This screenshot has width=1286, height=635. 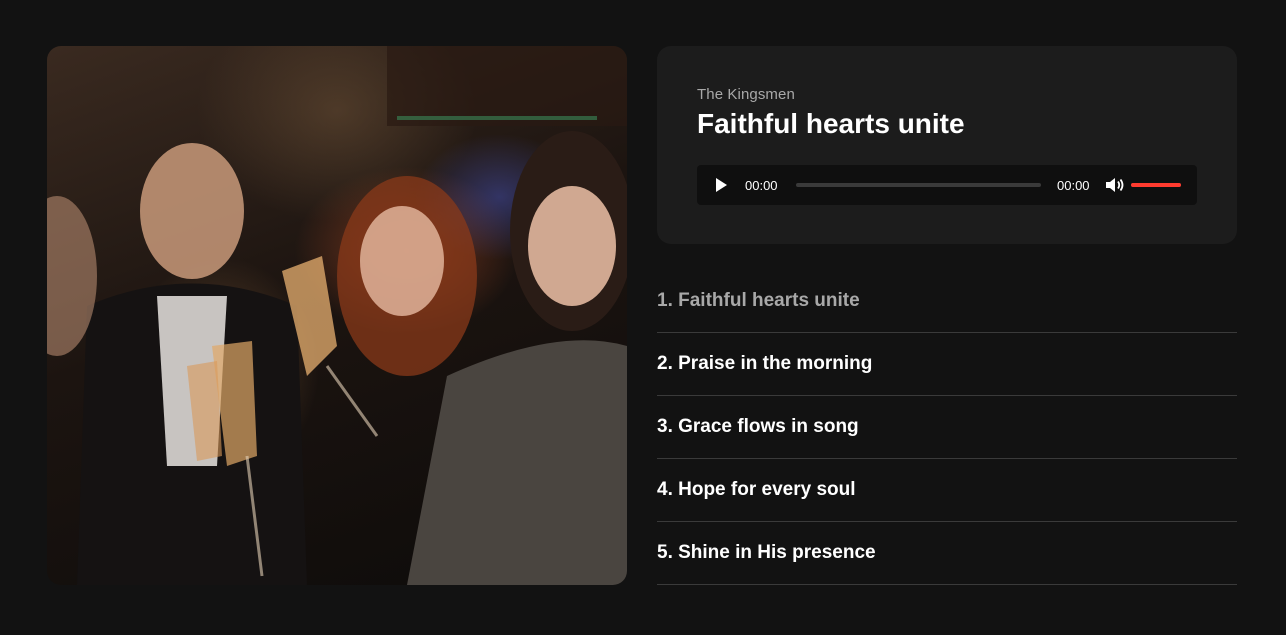 What do you see at coordinates (947, 553) in the screenshot?
I see `playlist-track-5: 5. Shine in His presence` at bounding box center [947, 553].